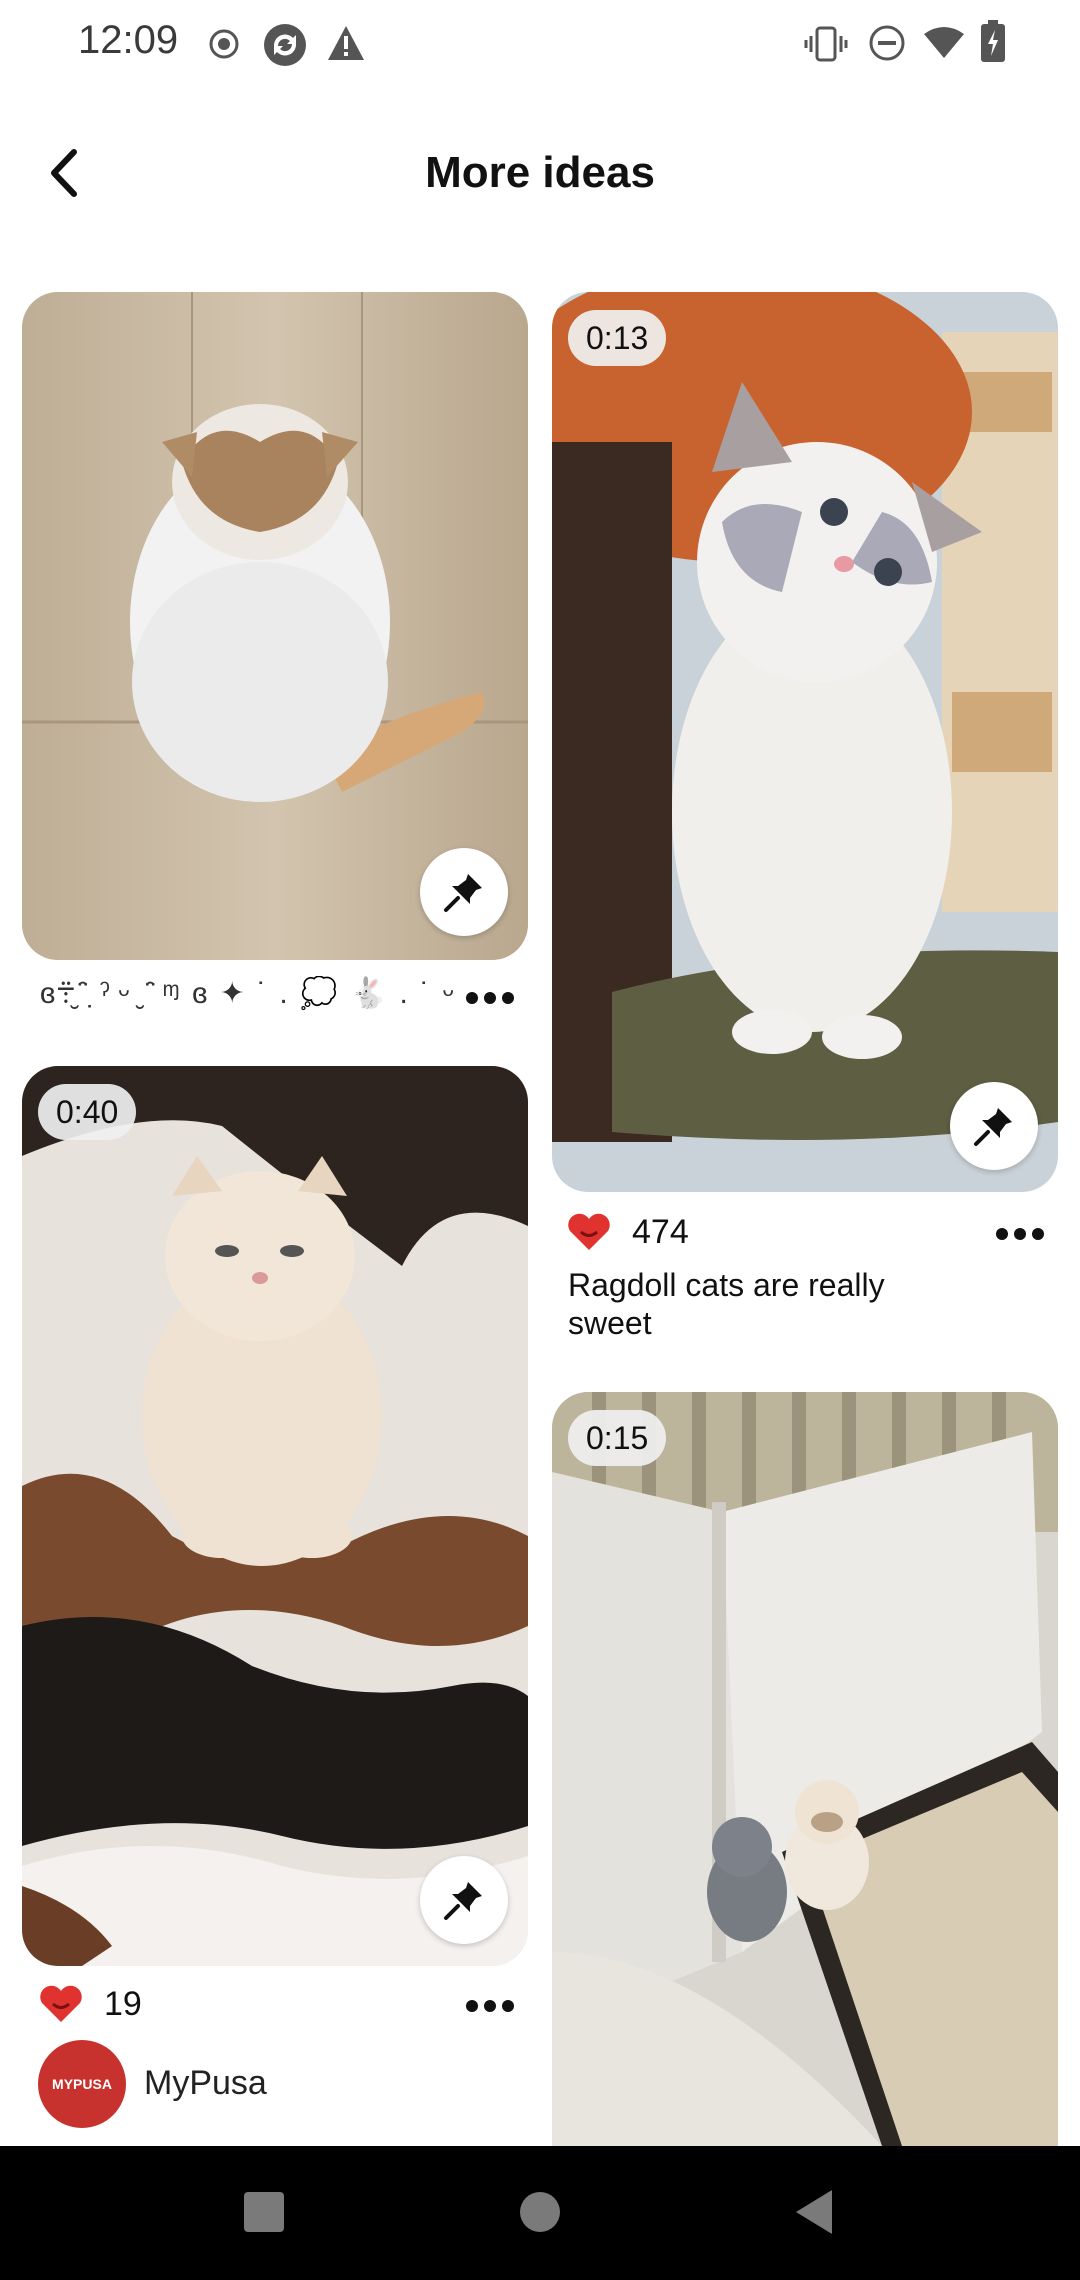  I want to click on pin-stats: 19, so click(90, 2004).